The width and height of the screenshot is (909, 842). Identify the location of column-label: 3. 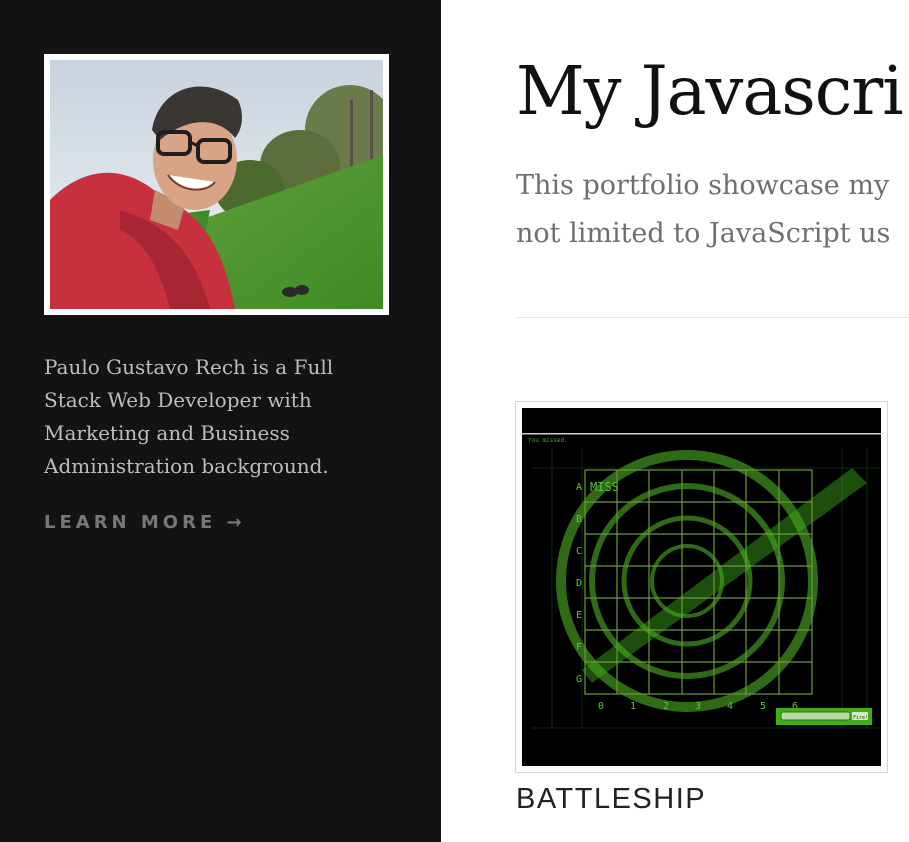
(698, 706).